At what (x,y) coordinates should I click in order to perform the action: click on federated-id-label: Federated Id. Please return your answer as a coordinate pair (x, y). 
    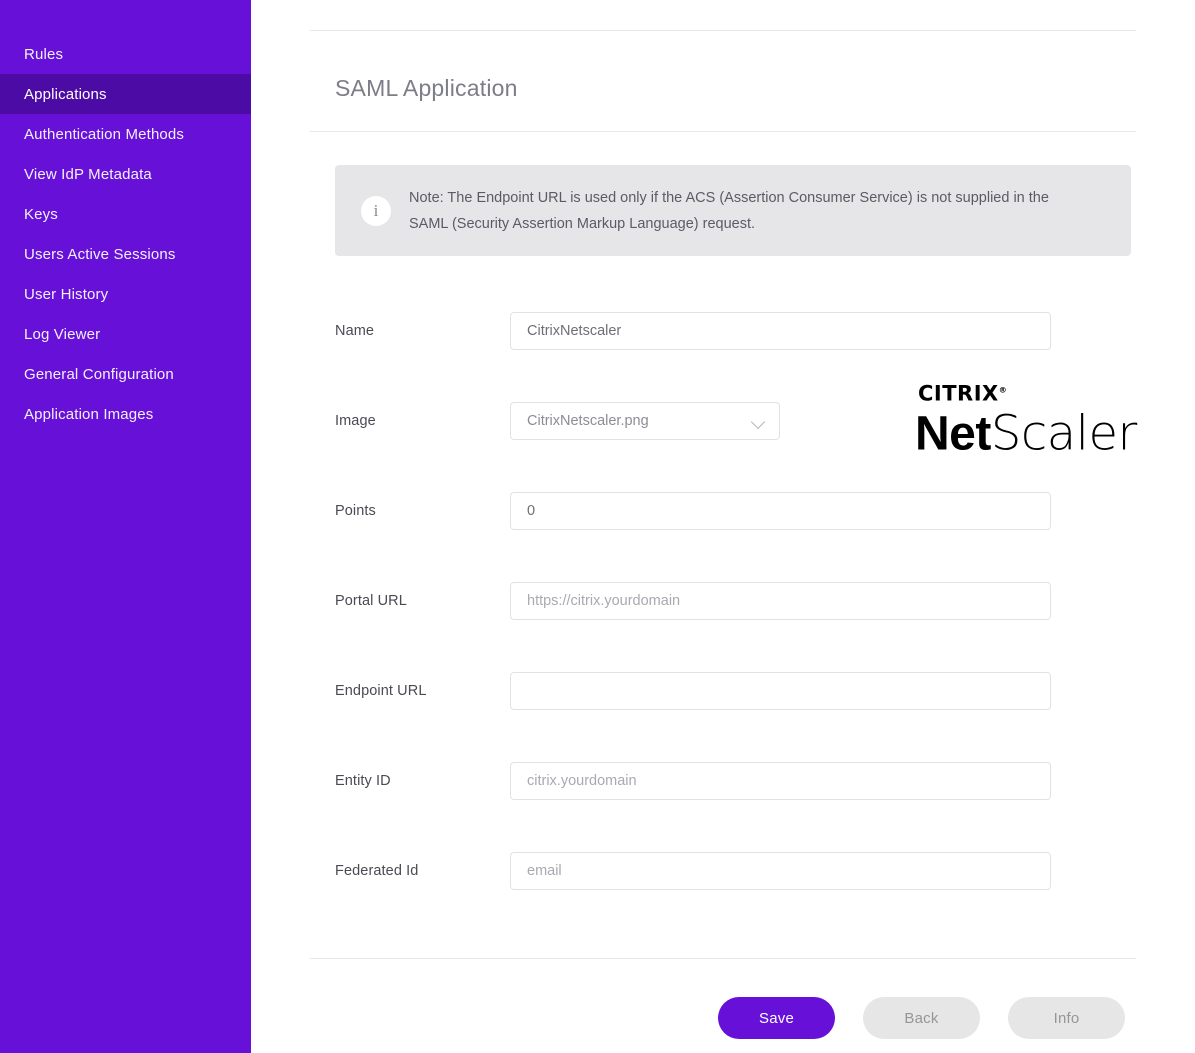
    Looking at the image, I should click on (377, 871).